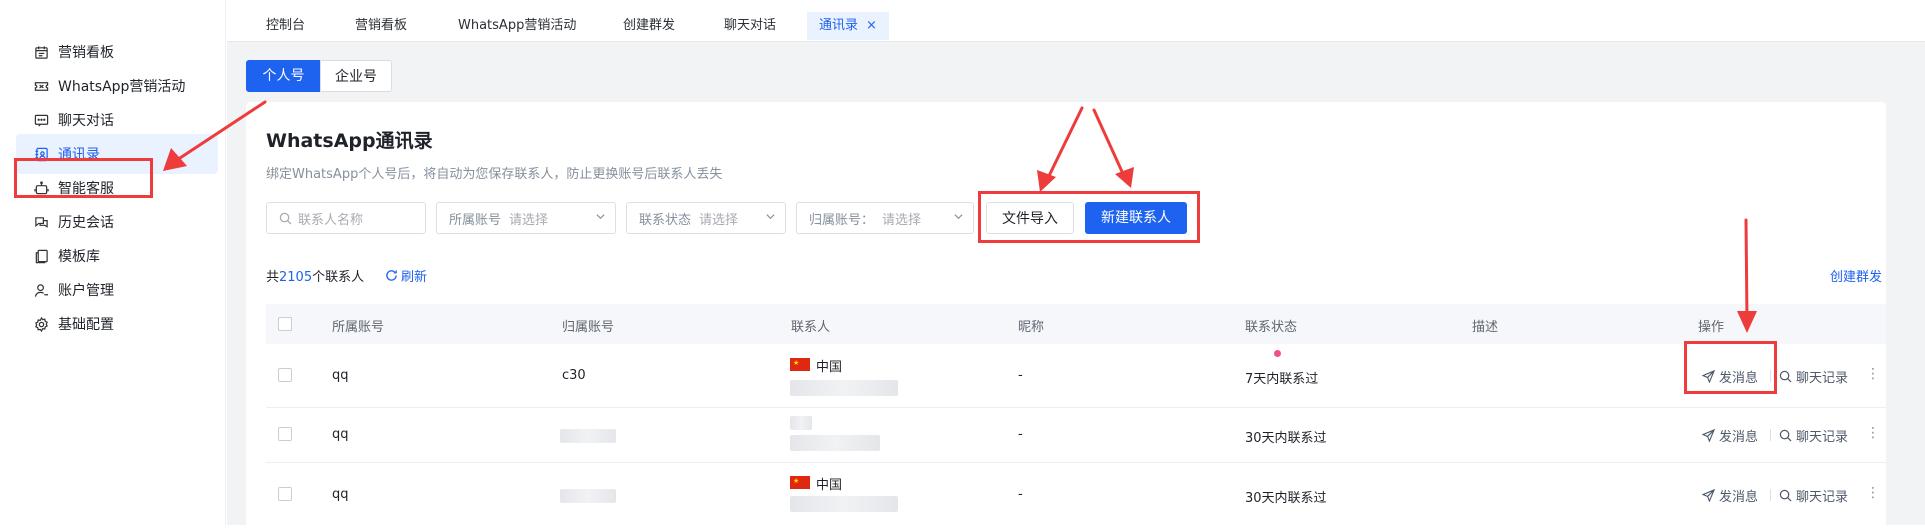 The height and width of the screenshot is (532, 1925). Describe the element at coordinates (406, 275) in the screenshot. I see `refresh-button: 刷新` at that location.